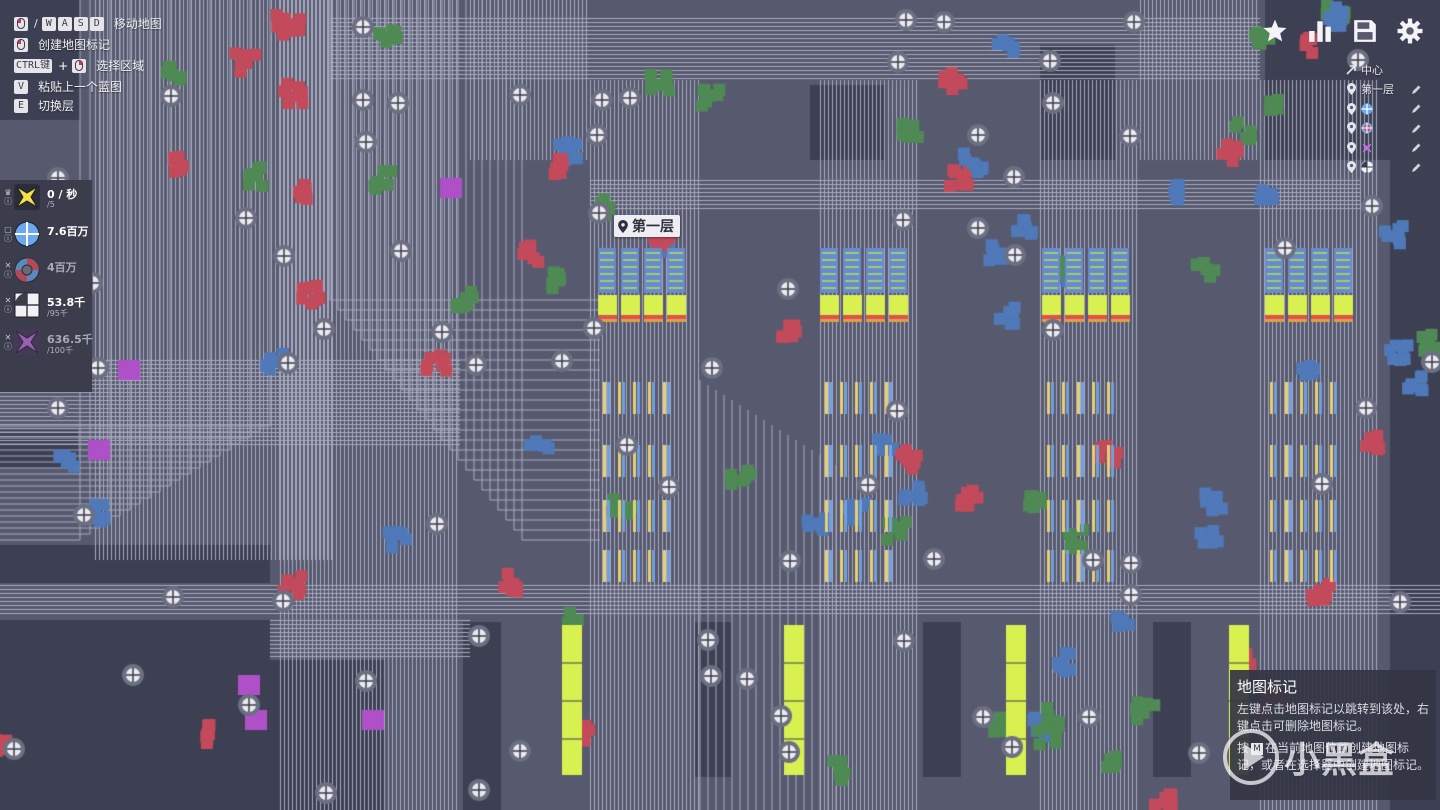 Image resolution: width=1440 pixels, height=810 pixels. Describe the element at coordinates (46, 234) in the screenshot. I see `stat-row-circle: ▢ ⓘ 7.6百万` at that location.